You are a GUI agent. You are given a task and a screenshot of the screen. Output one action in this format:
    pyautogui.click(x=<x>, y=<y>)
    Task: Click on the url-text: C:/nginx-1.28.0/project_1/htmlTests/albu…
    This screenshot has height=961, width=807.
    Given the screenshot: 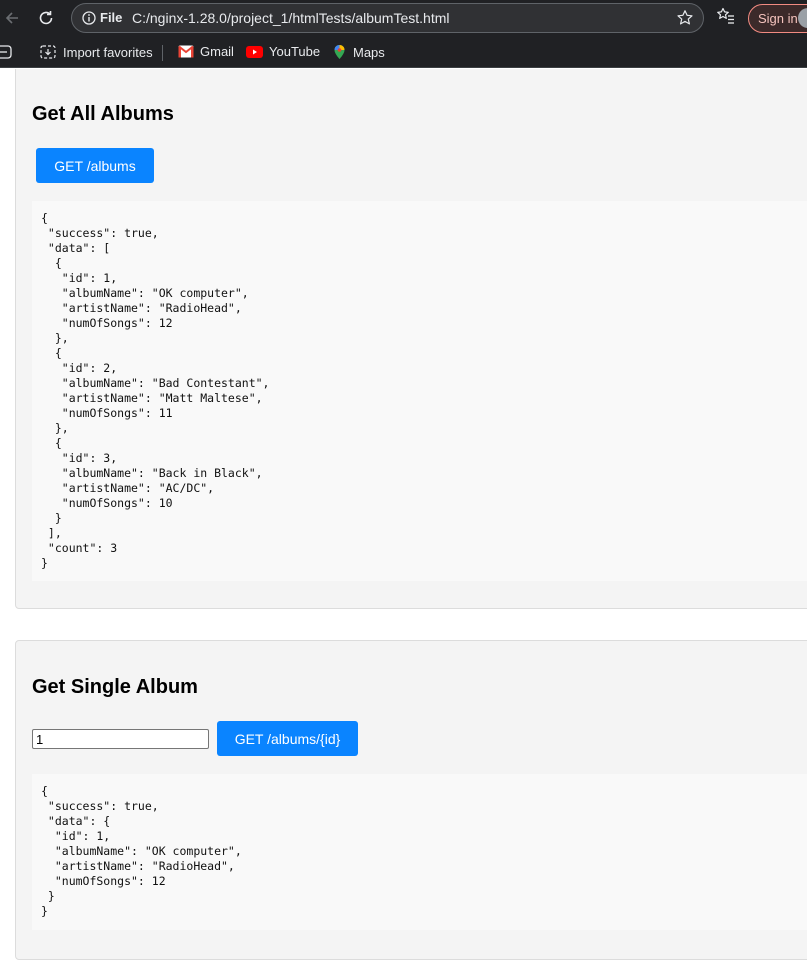 What is the action you would take?
    pyautogui.click(x=290, y=18)
    